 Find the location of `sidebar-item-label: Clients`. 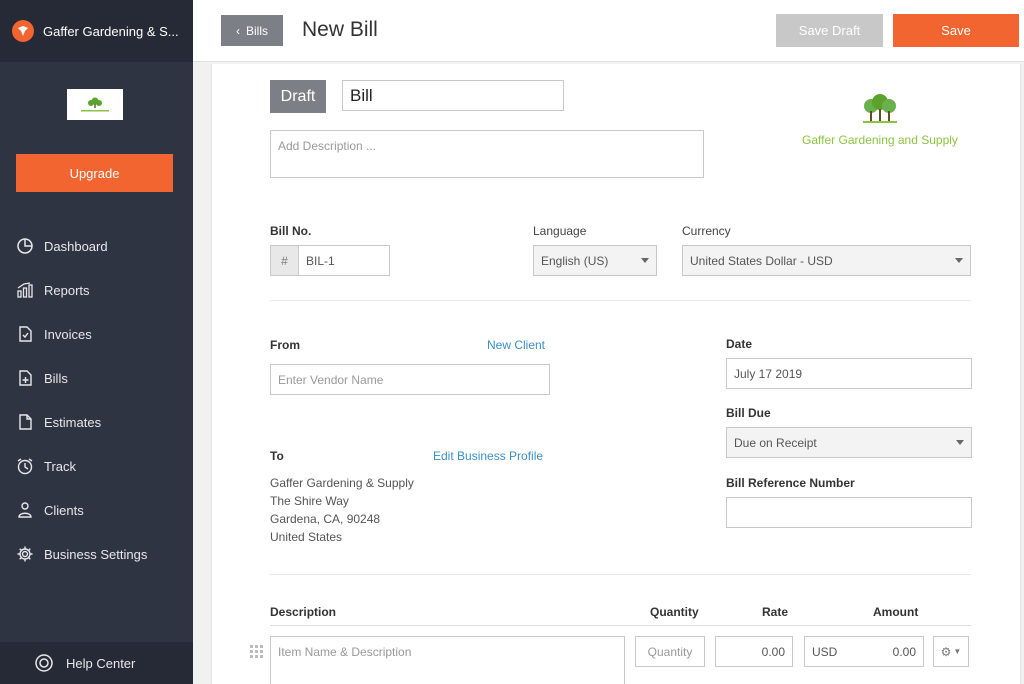

sidebar-item-label: Clients is located at coordinates (64, 510).